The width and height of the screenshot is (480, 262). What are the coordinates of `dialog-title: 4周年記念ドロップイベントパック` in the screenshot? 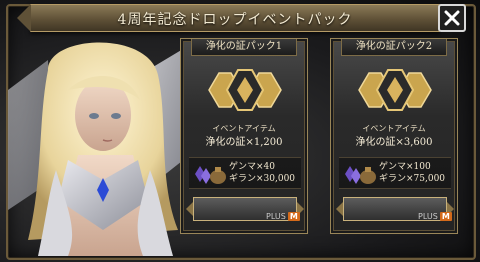 It's located at (235, 20).